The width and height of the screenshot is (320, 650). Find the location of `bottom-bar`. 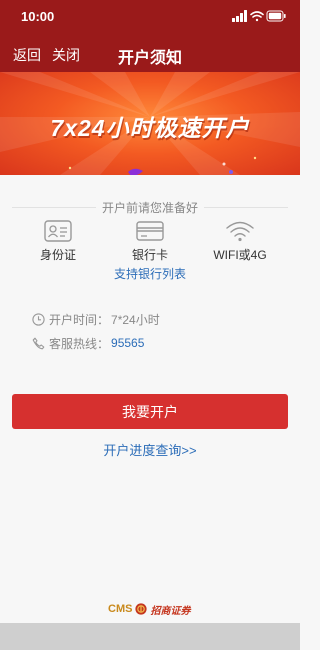

bottom-bar is located at coordinates (150, 636).